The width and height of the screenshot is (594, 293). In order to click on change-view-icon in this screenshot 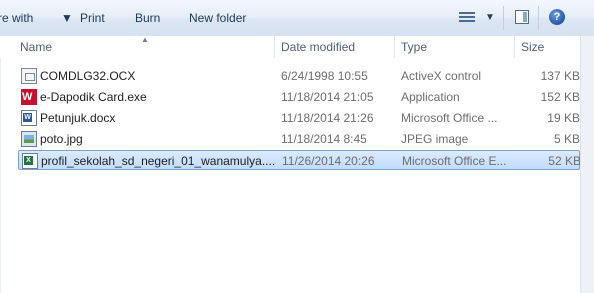, I will do `click(467, 18)`.